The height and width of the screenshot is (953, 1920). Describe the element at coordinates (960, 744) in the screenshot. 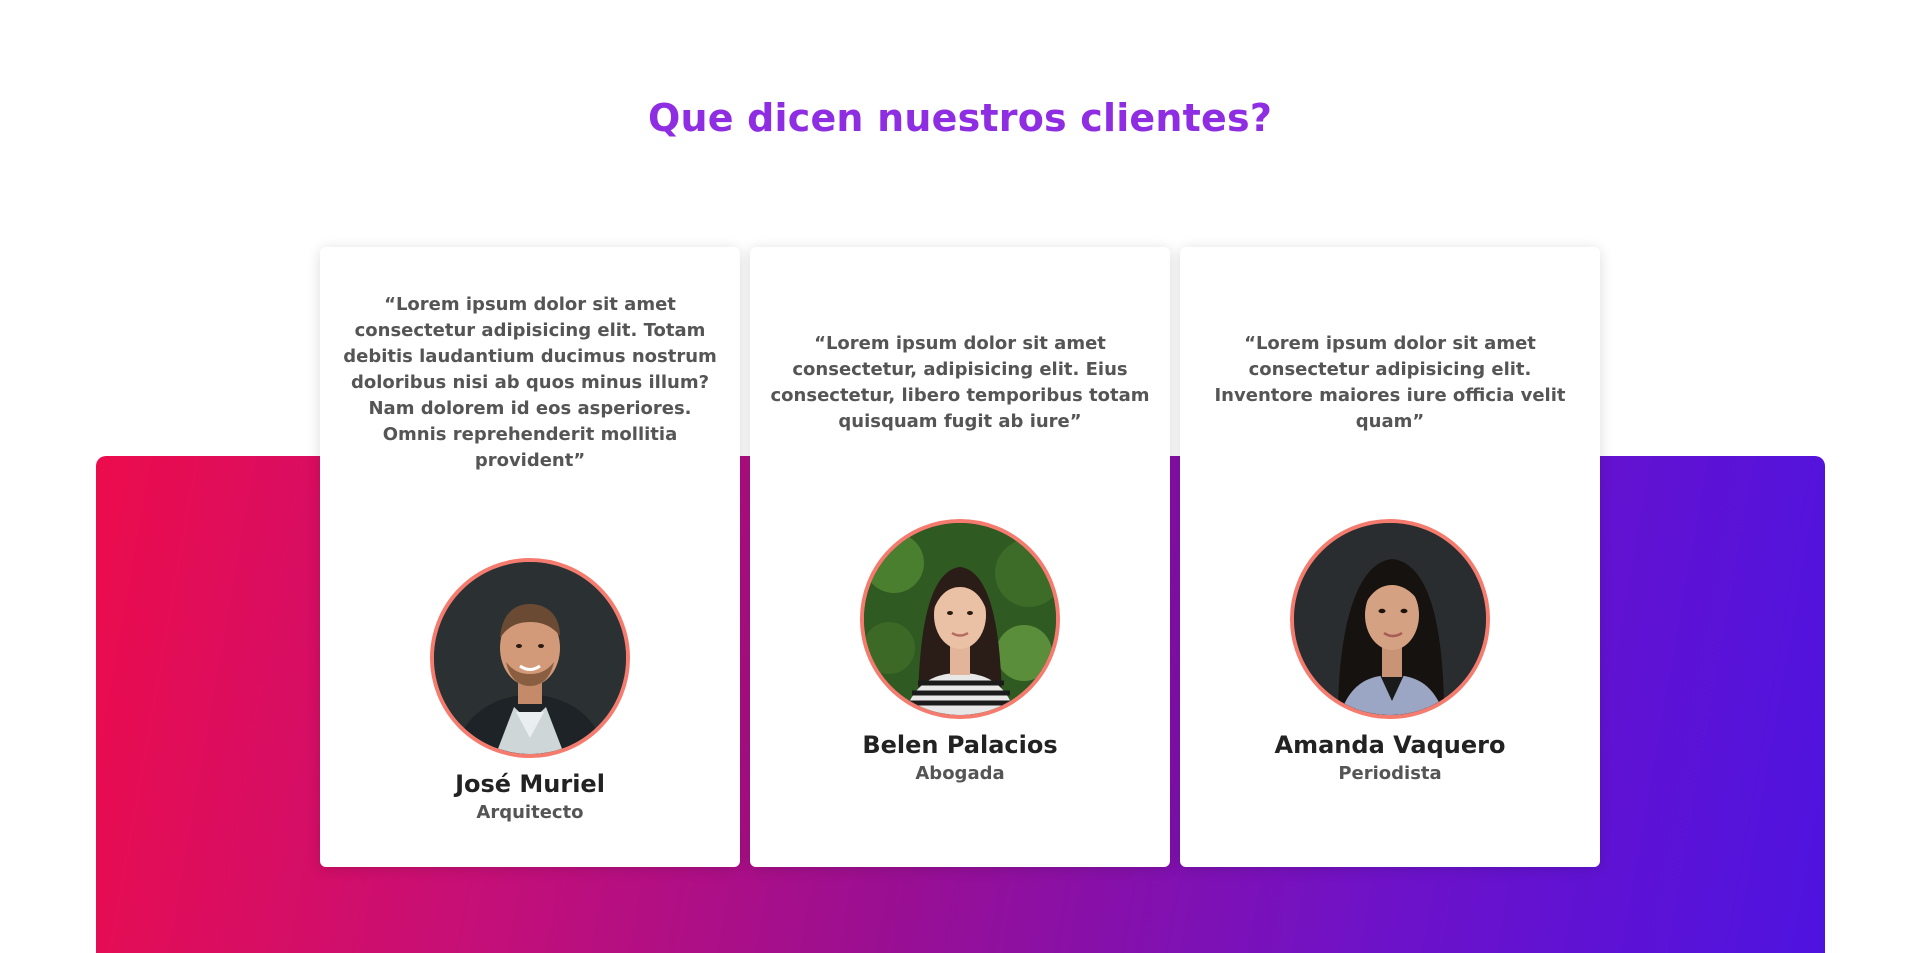

I see `client-name: Belen Palacios` at that location.